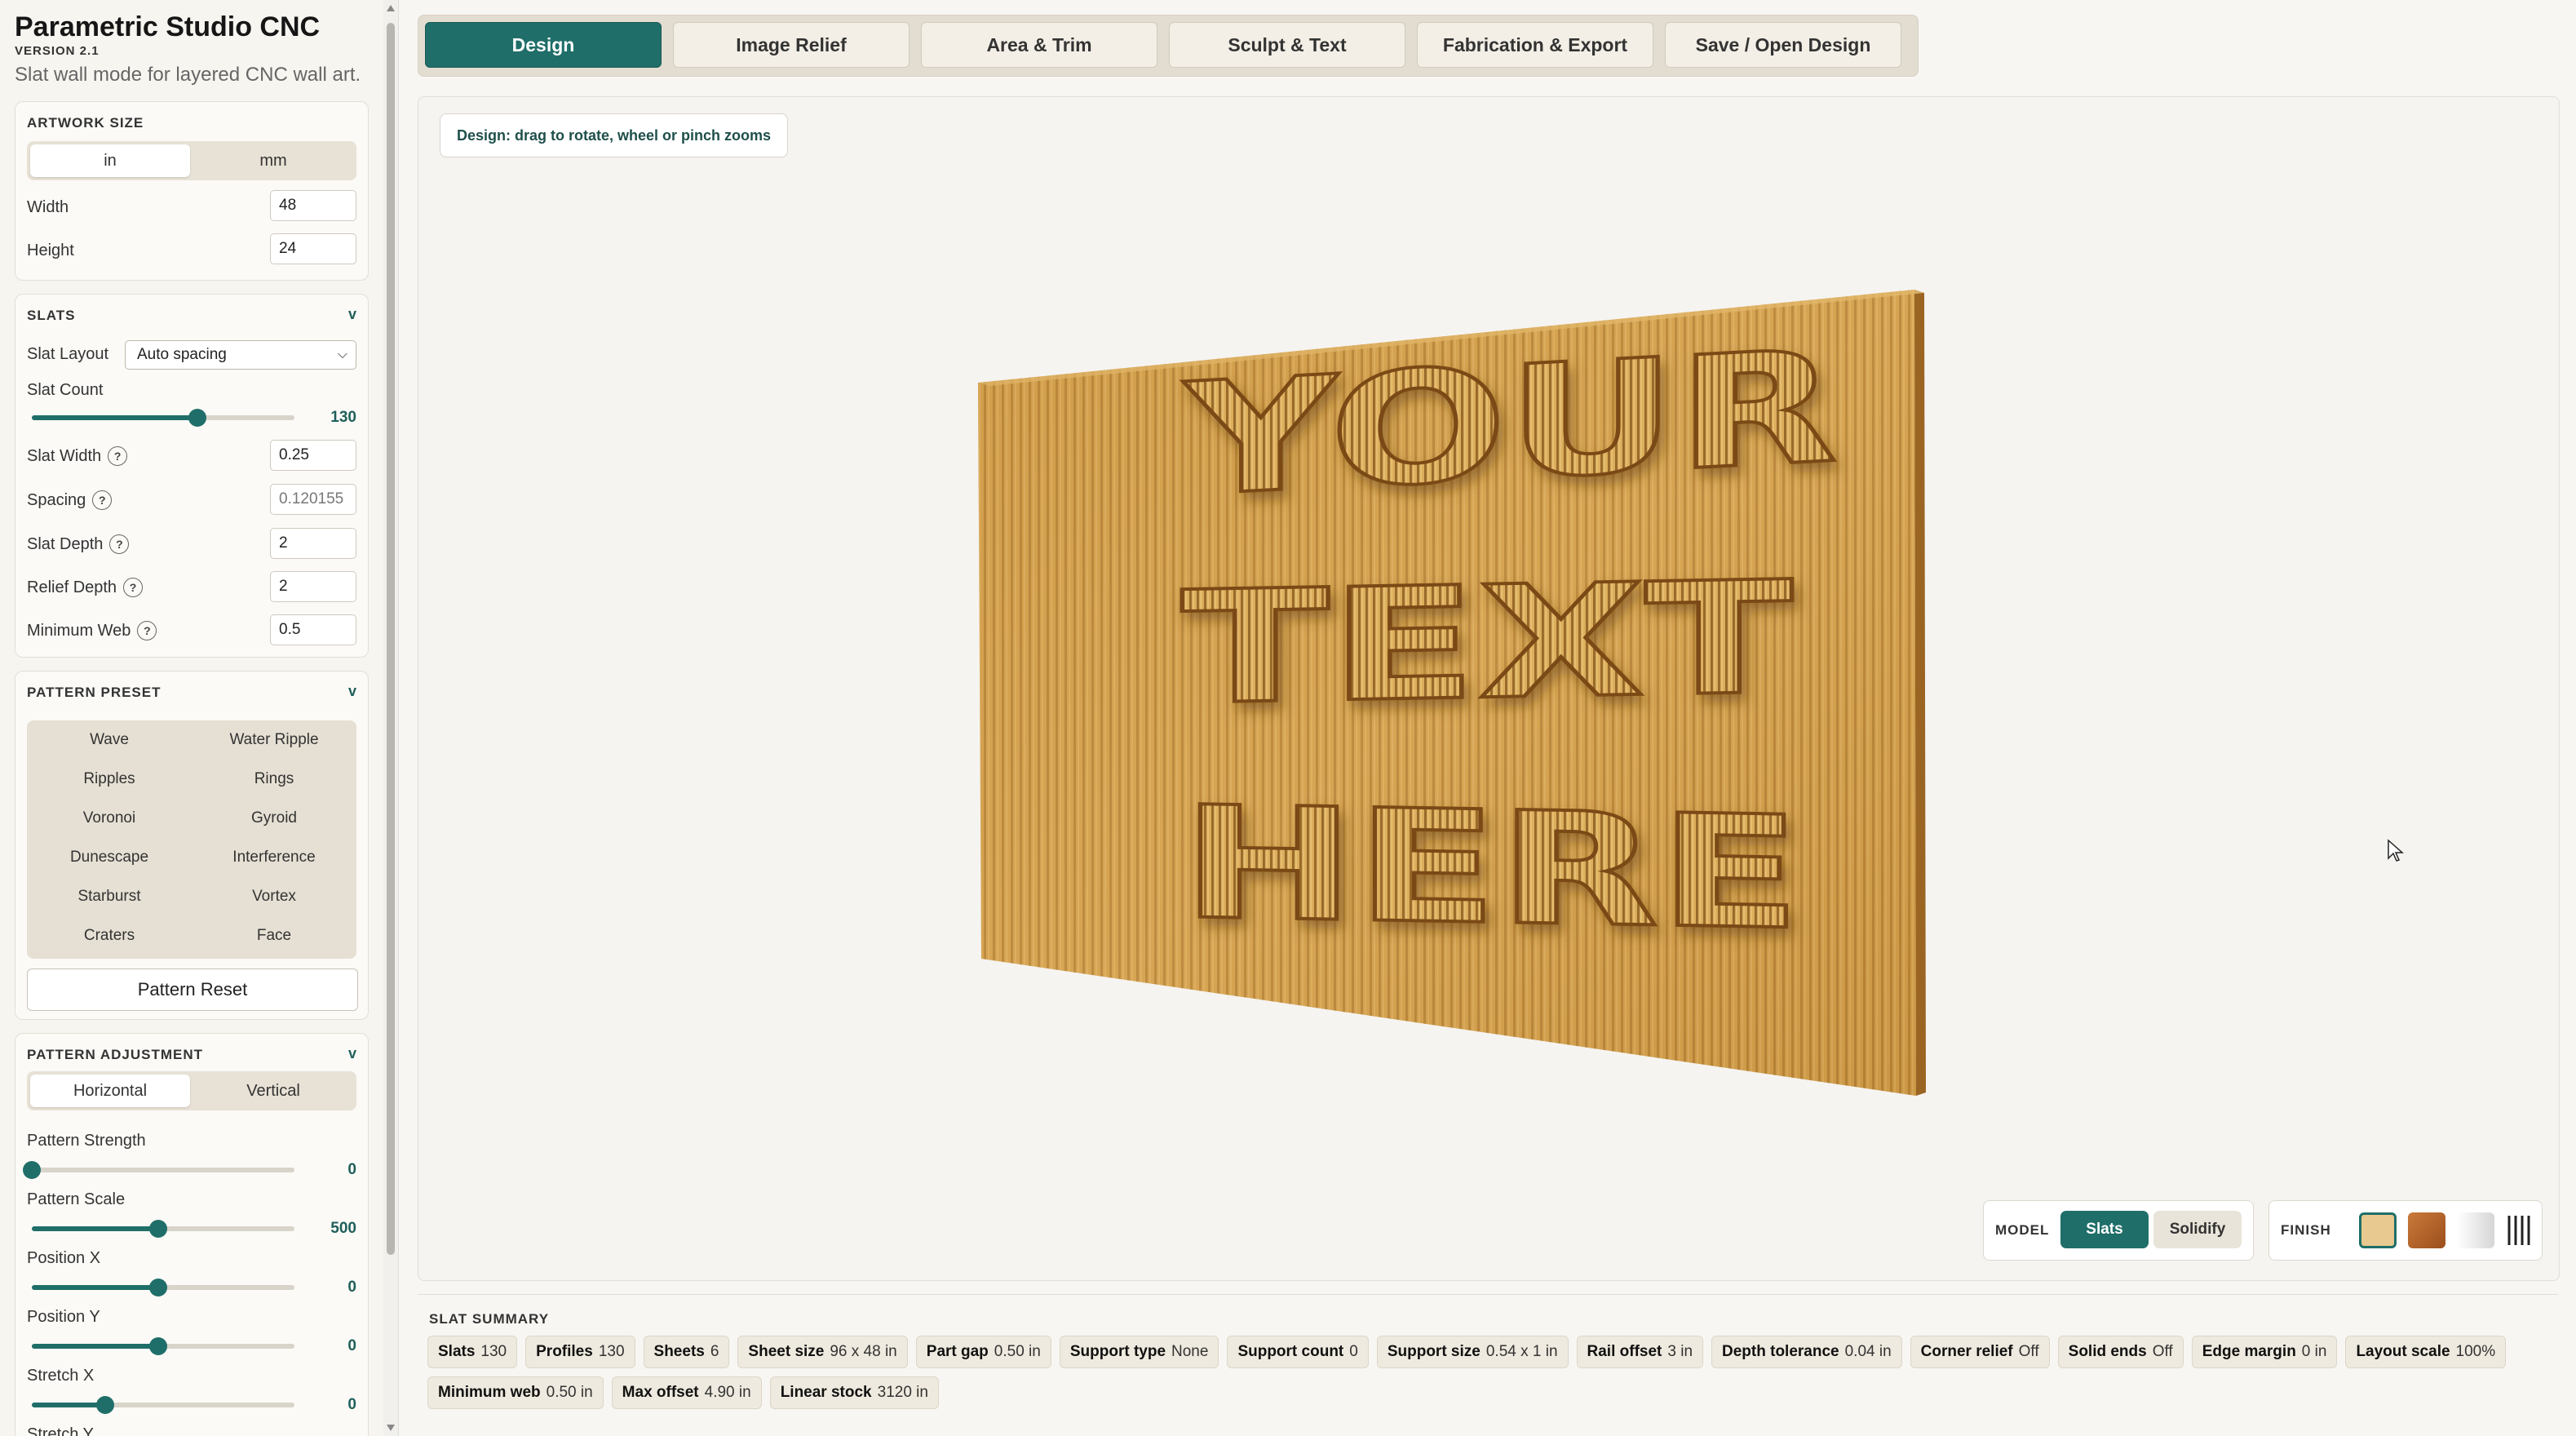 The height and width of the screenshot is (1436, 2576). I want to click on model-solidify-button: Solidify, so click(2197, 1229).